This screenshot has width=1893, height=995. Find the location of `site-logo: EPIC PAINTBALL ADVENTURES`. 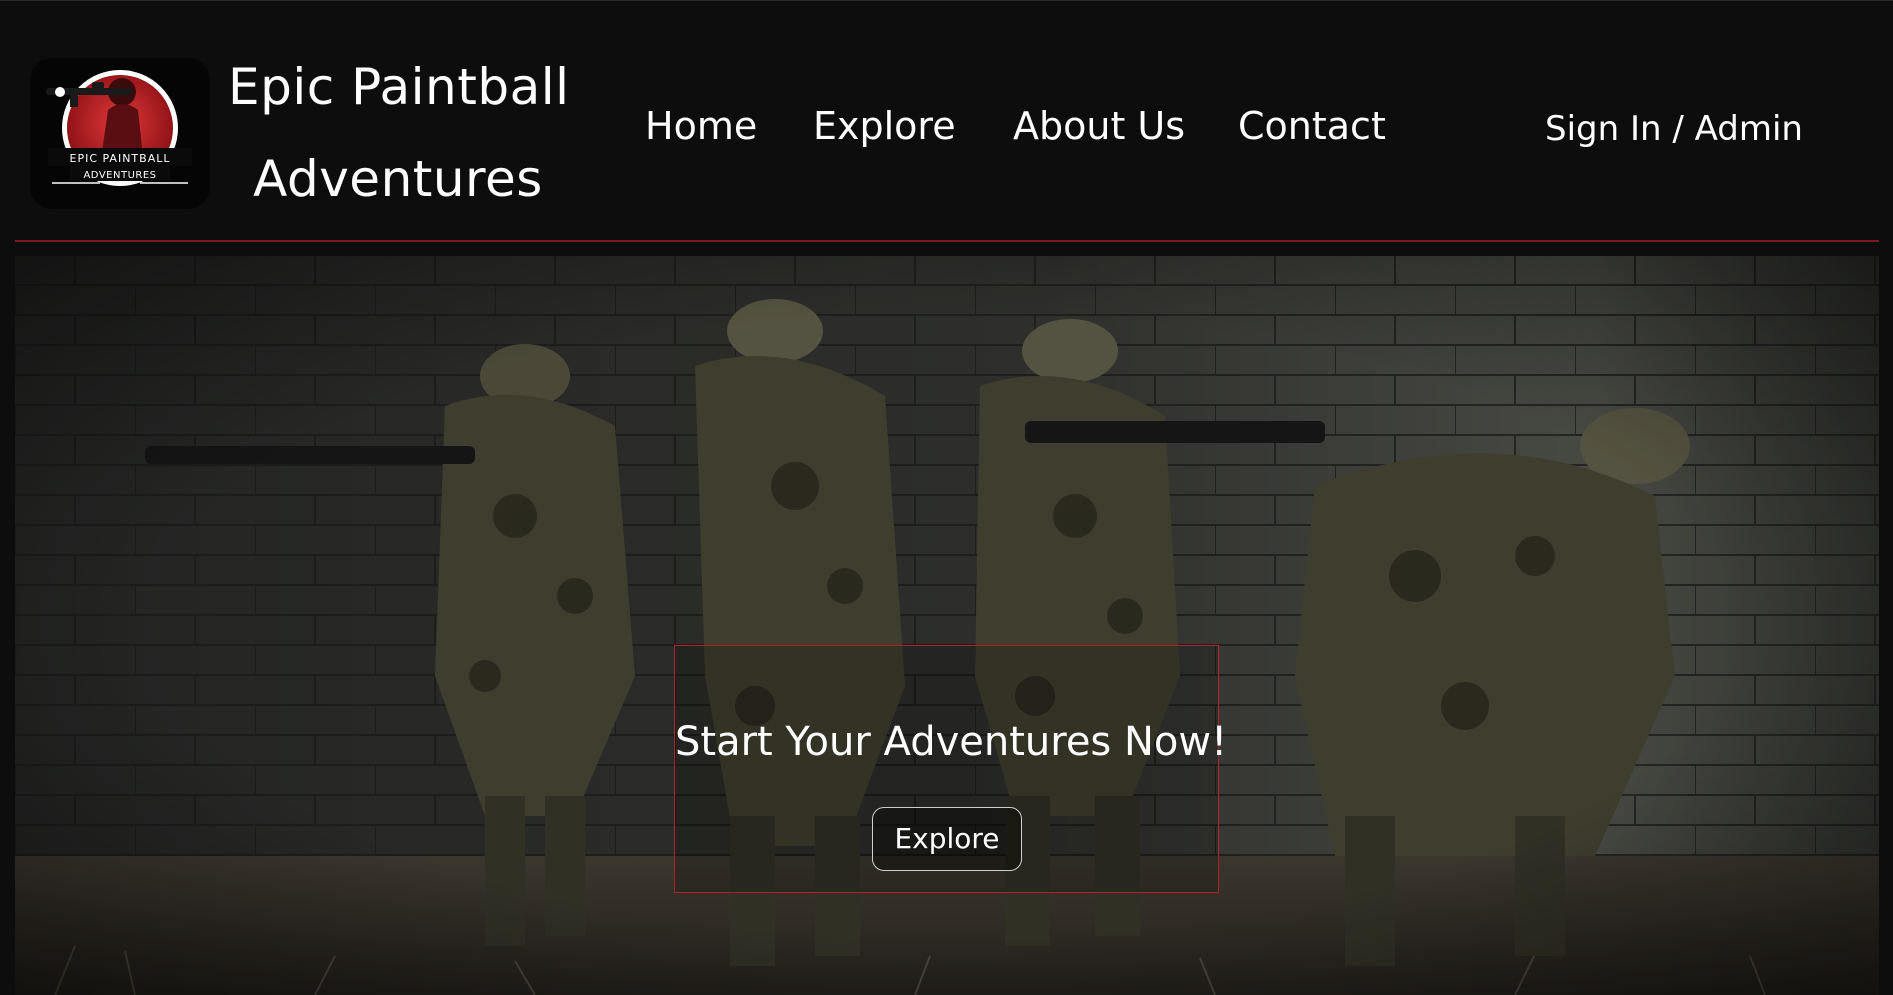

site-logo: EPIC PAINTBALL ADVENTURES is located at coordinates (120, 133).